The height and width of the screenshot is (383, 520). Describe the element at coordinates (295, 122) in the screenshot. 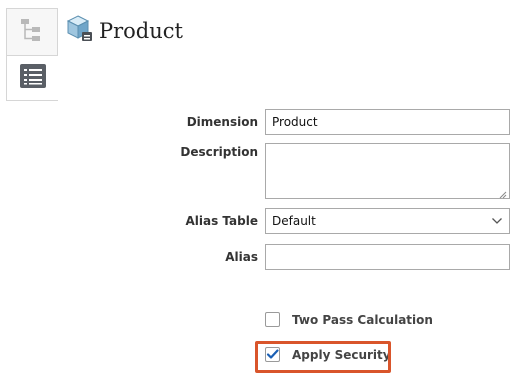

I see `dimension-value: Product` at that location.